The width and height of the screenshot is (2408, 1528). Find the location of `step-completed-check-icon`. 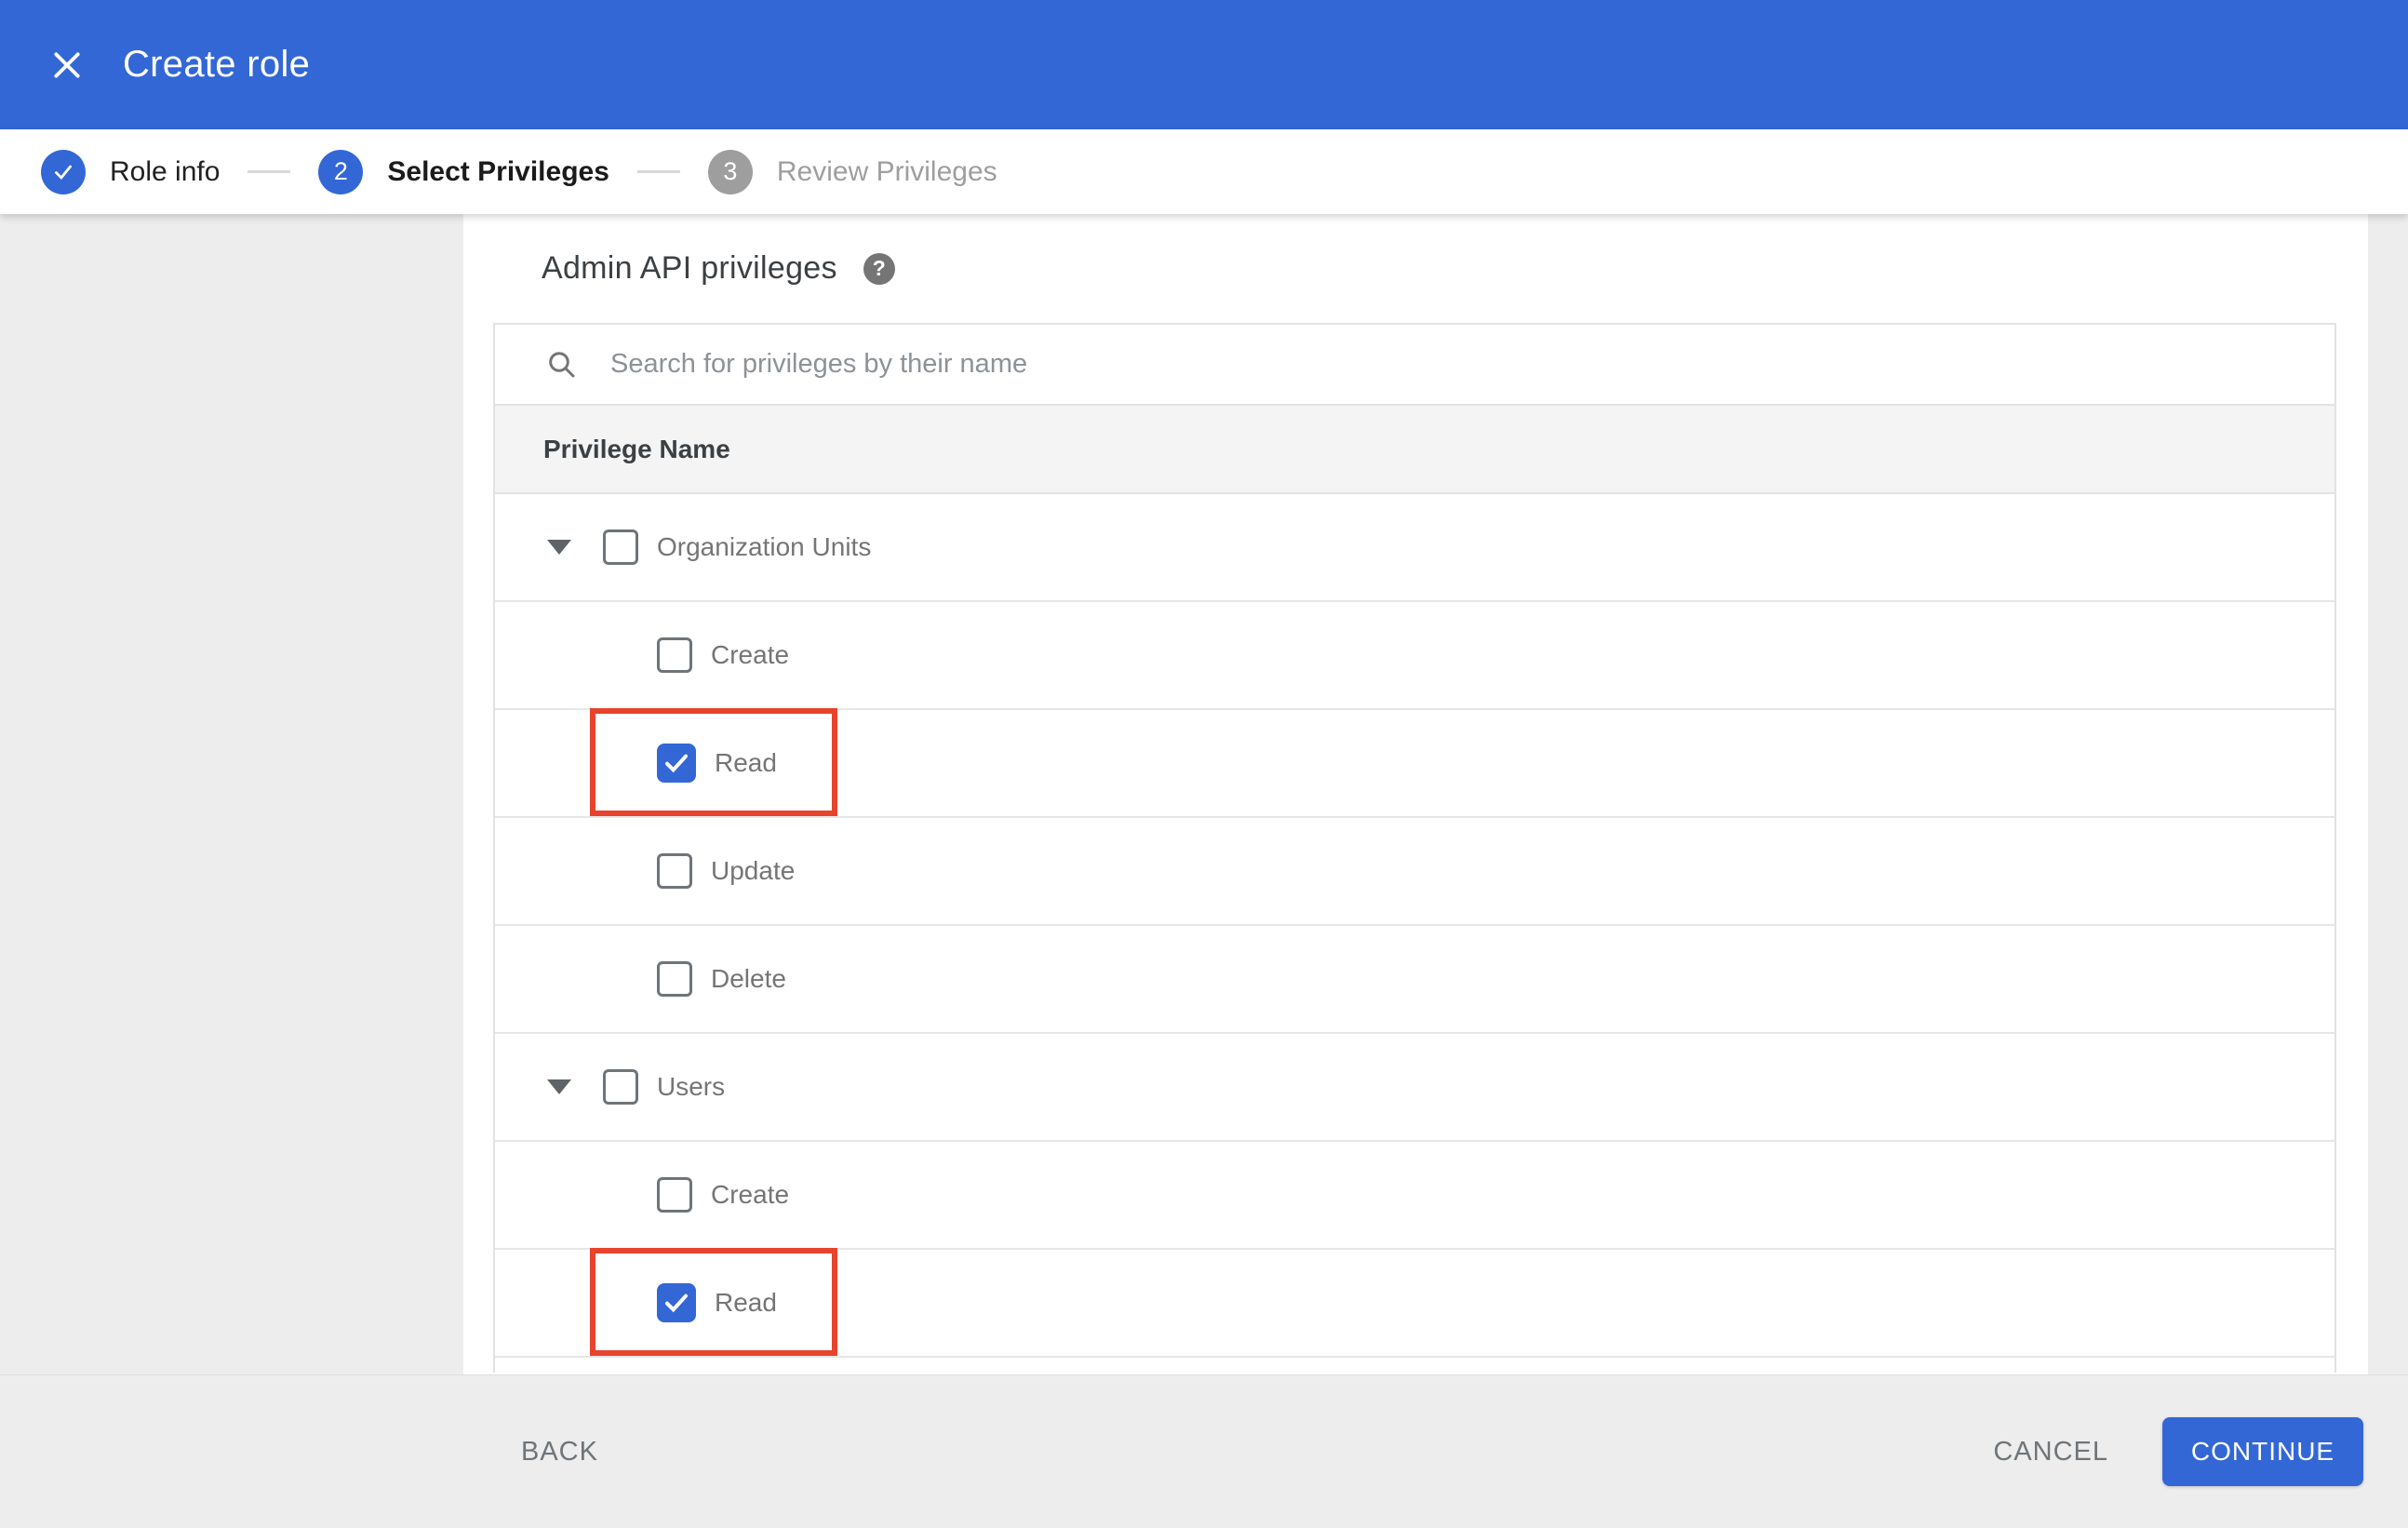

step-completed-check-icon is located at coordinates (63, 171).